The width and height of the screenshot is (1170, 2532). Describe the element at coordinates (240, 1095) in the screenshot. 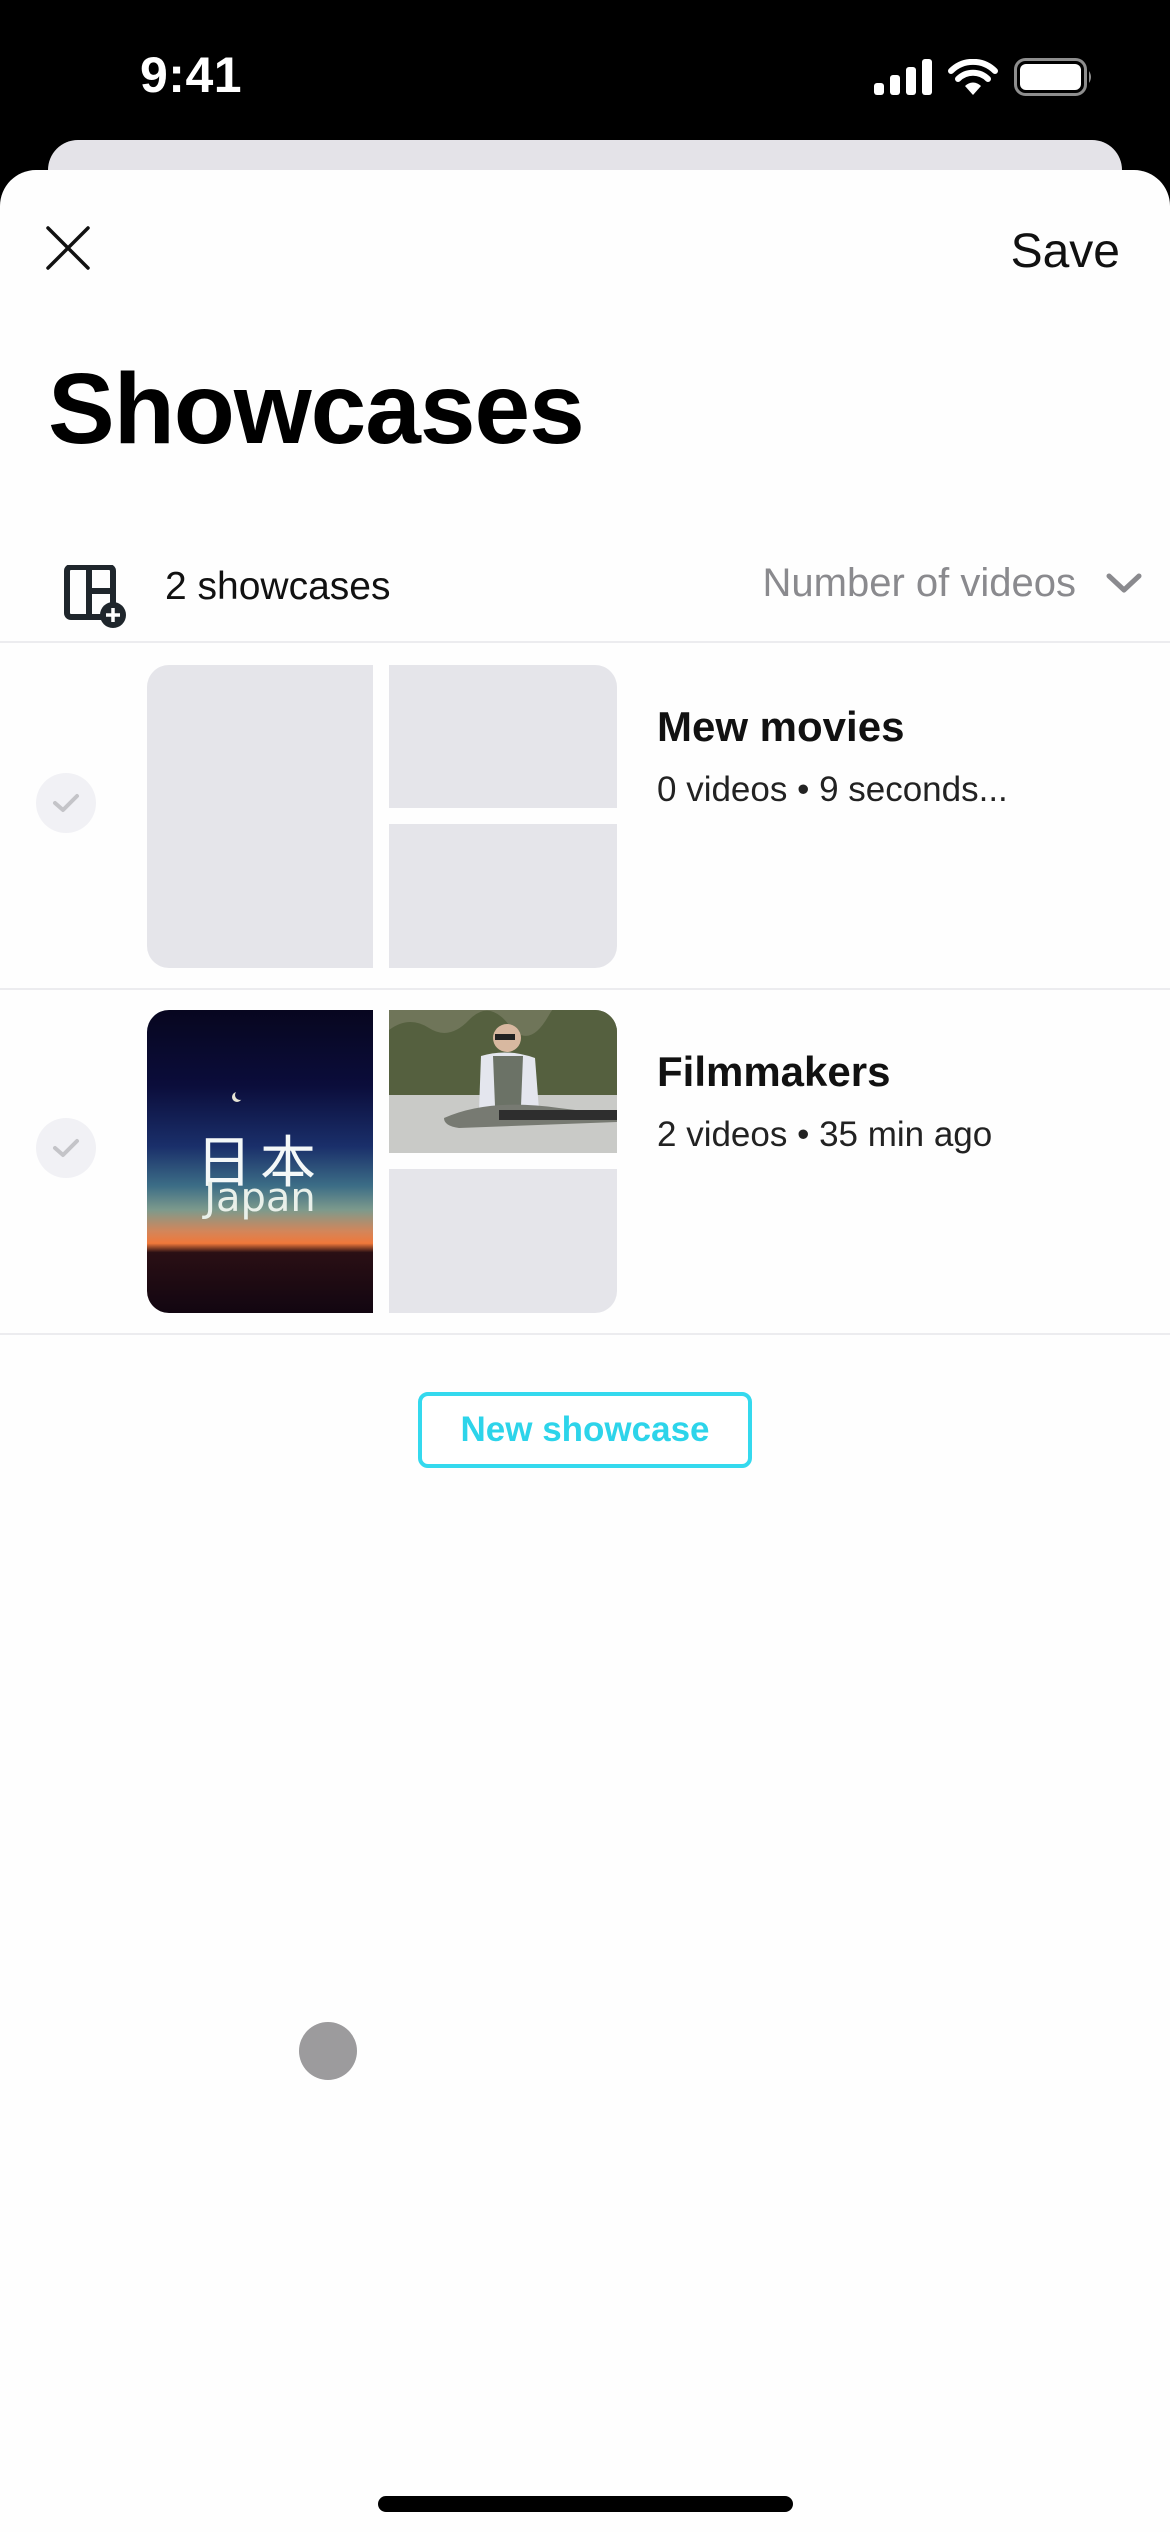

I see `moon-icon` at that location.